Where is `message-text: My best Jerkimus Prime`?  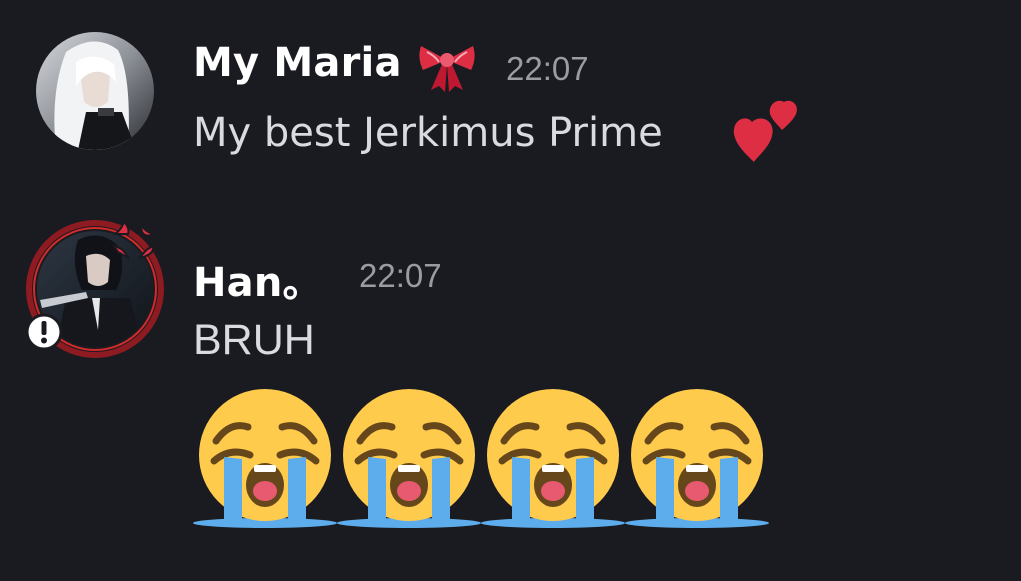
message-text: My best Jerkimus Prime is located at coordinates (428, 133).